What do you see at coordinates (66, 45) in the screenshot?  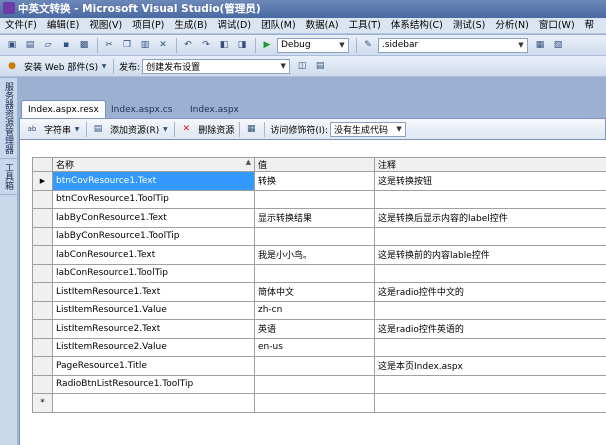 I see `save-icon: ▪` at bounding box center [66, 45].